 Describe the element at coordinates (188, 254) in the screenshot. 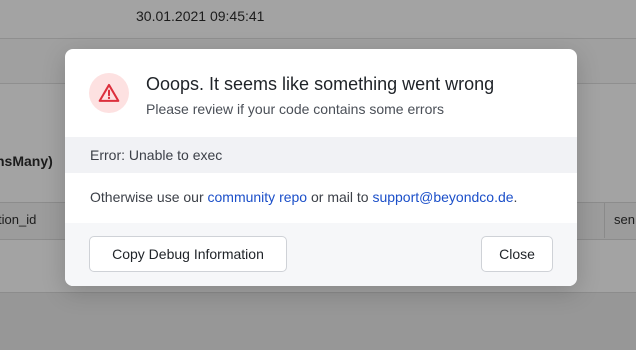

I see `copy-debug-information-button: Copy Debug Information` at that location.